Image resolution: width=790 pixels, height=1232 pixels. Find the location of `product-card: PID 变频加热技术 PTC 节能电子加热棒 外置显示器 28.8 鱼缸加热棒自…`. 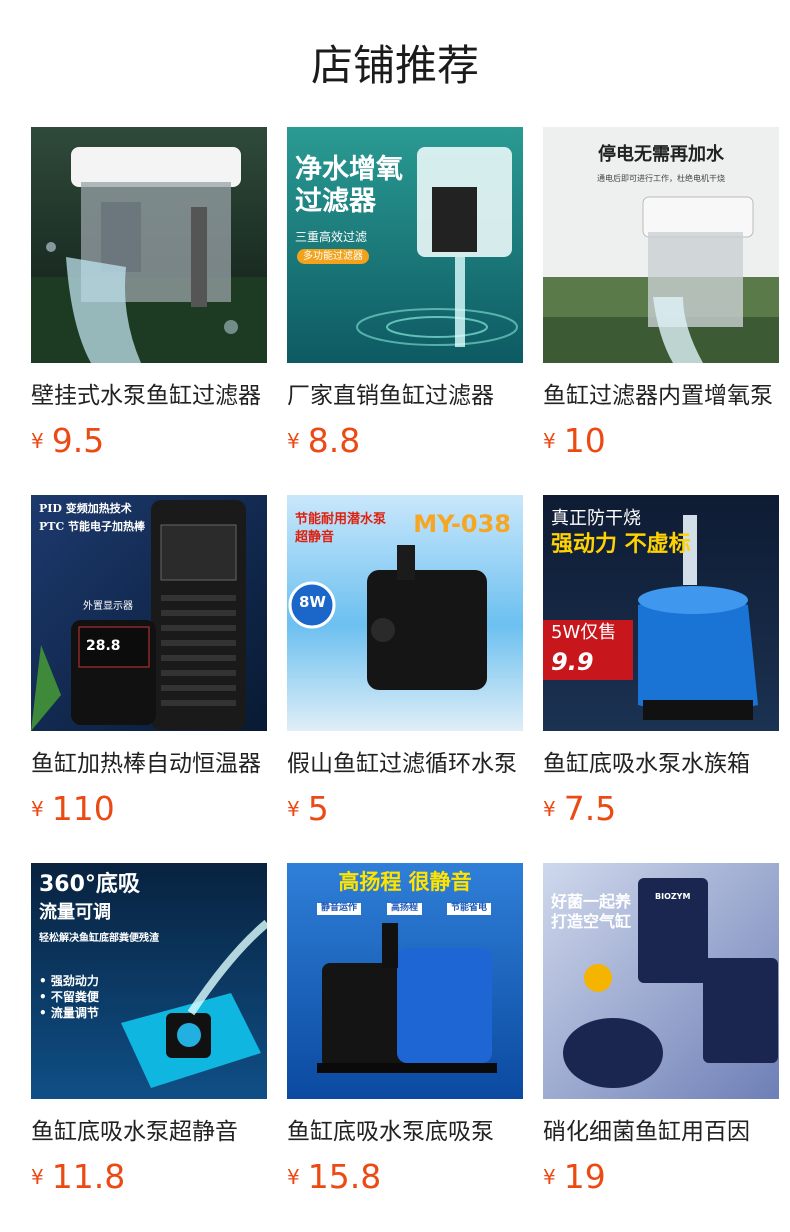

product-card: PID 变频加热技术 PTC 节能电子加热棒 外置显示器 28.8 鱼缸加热棒自… is located at coordinates (149, 679).